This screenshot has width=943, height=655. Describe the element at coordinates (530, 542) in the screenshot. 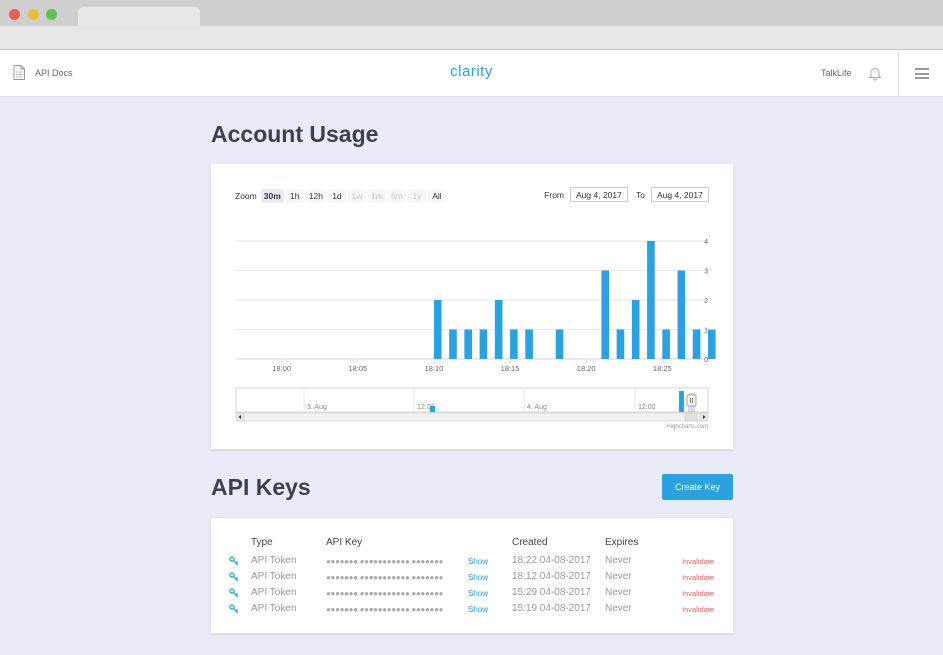

I see `column-header-created: Created` at that location.